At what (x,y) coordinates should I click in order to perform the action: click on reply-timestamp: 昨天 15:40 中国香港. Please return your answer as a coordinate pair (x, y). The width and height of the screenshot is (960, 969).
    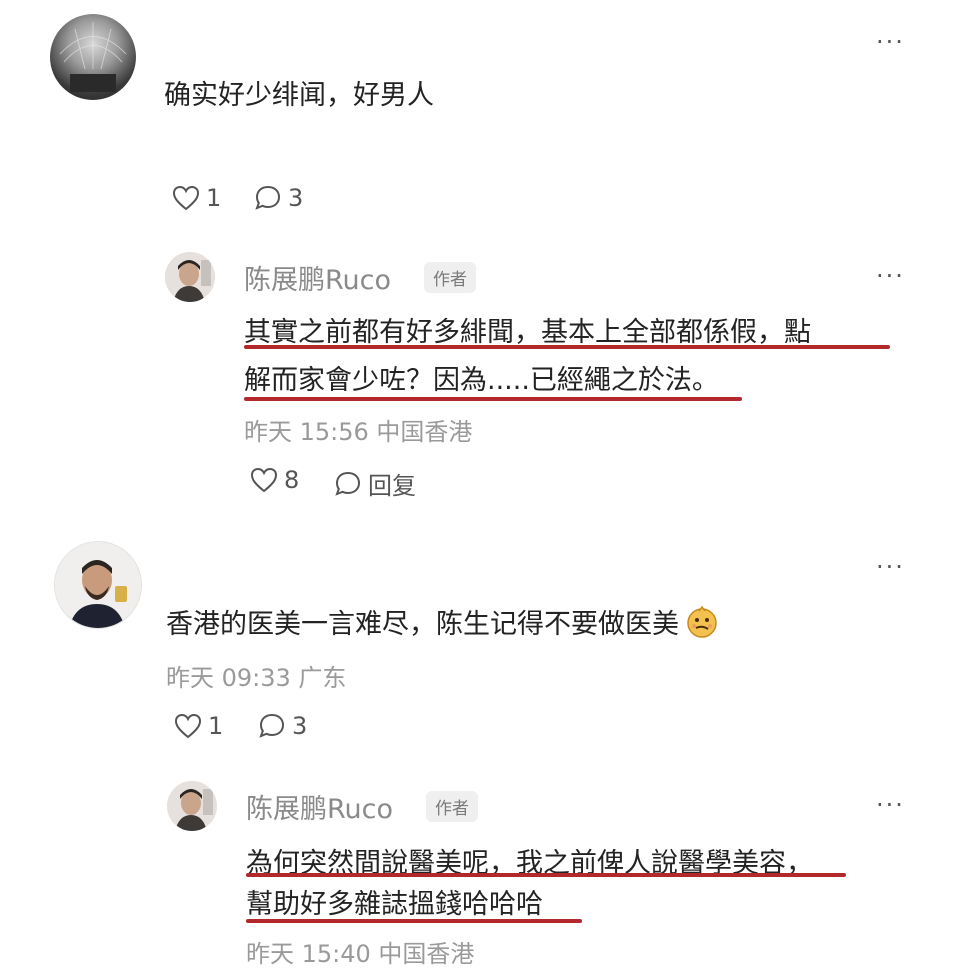
    Looking at the image, I should click on (360, 954).